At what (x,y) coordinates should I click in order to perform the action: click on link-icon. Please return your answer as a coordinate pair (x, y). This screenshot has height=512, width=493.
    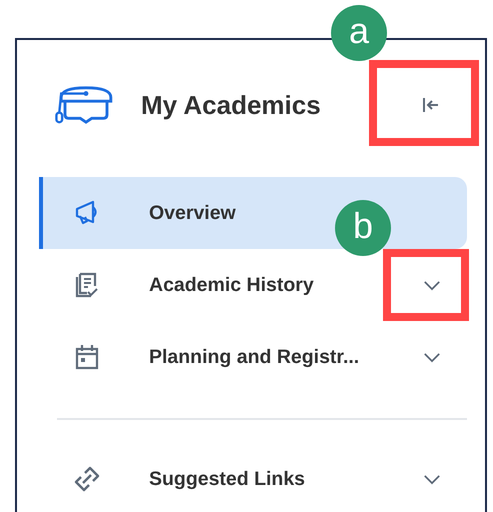
    Looking at the image, I should click on (87, 479).